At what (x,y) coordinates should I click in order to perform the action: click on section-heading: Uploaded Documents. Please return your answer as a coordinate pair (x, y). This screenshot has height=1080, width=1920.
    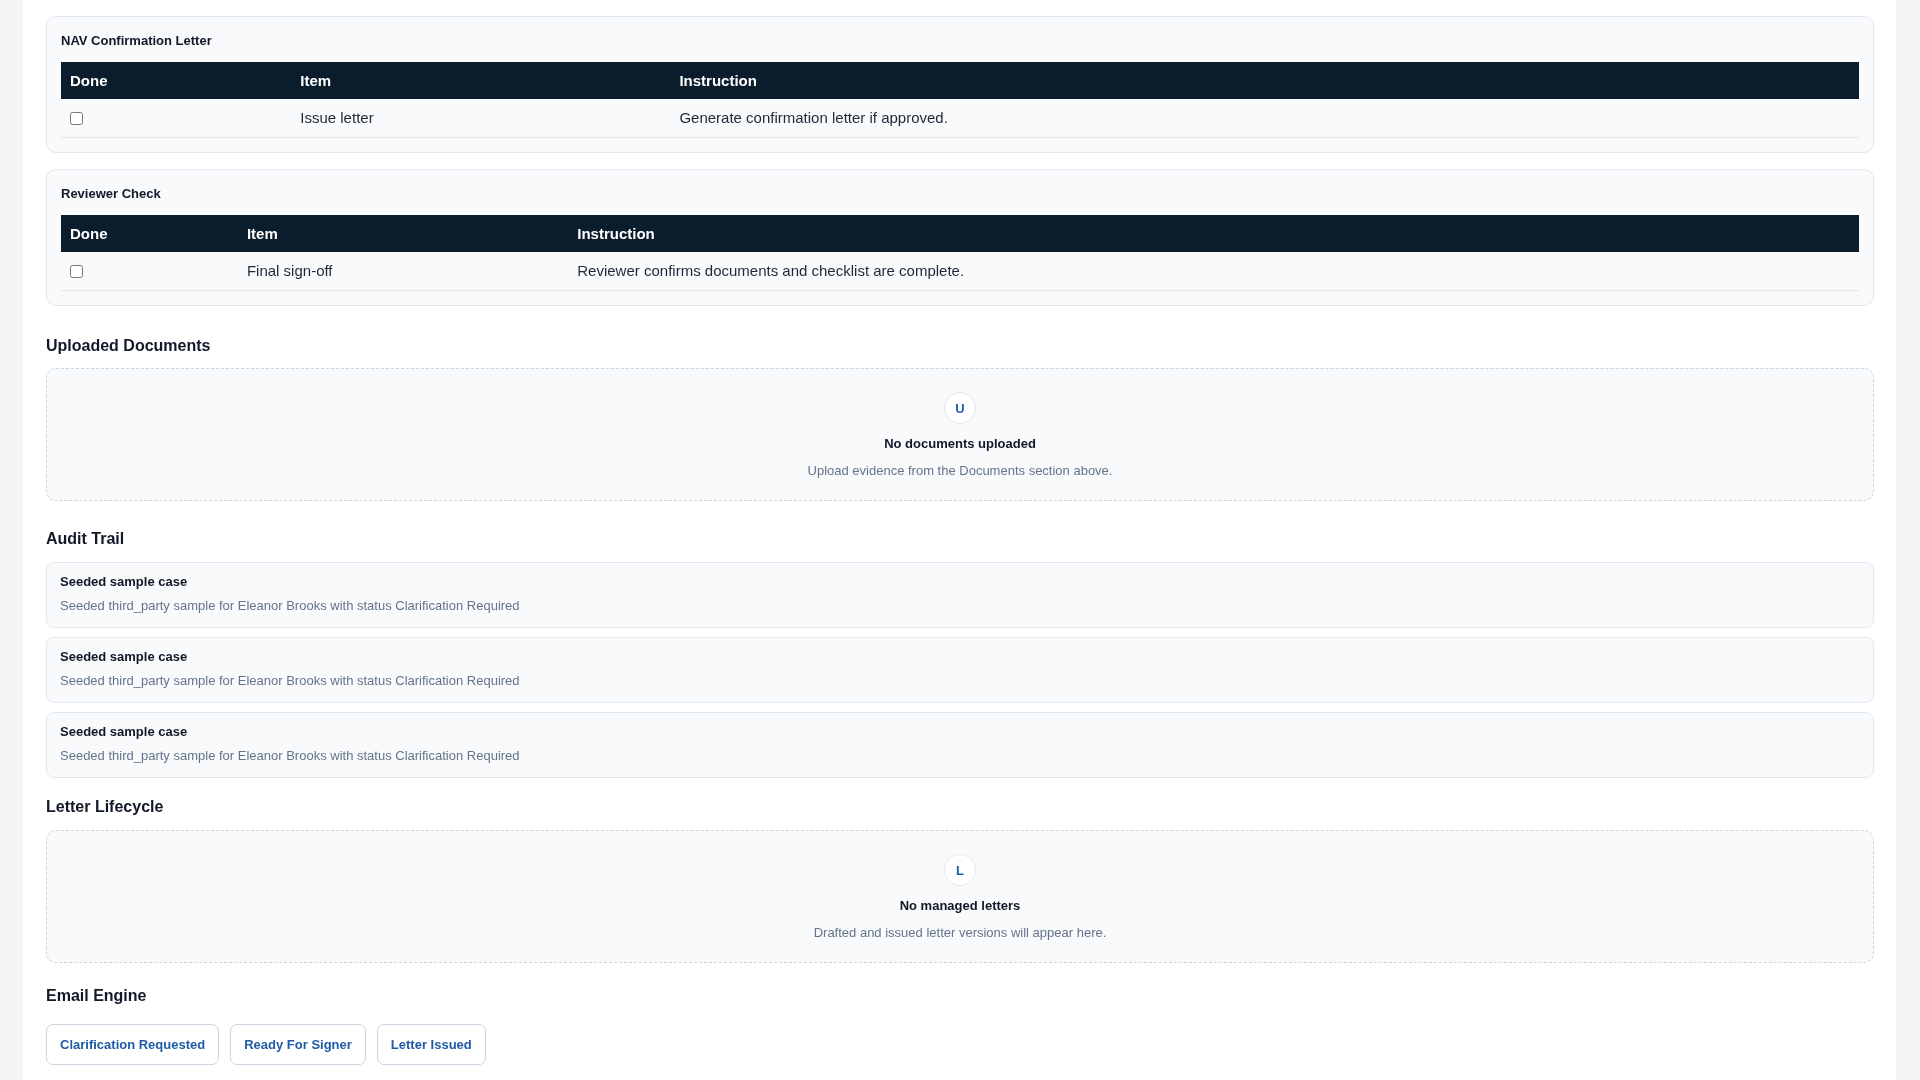
    Looking at the image, I should click on (129, 346).